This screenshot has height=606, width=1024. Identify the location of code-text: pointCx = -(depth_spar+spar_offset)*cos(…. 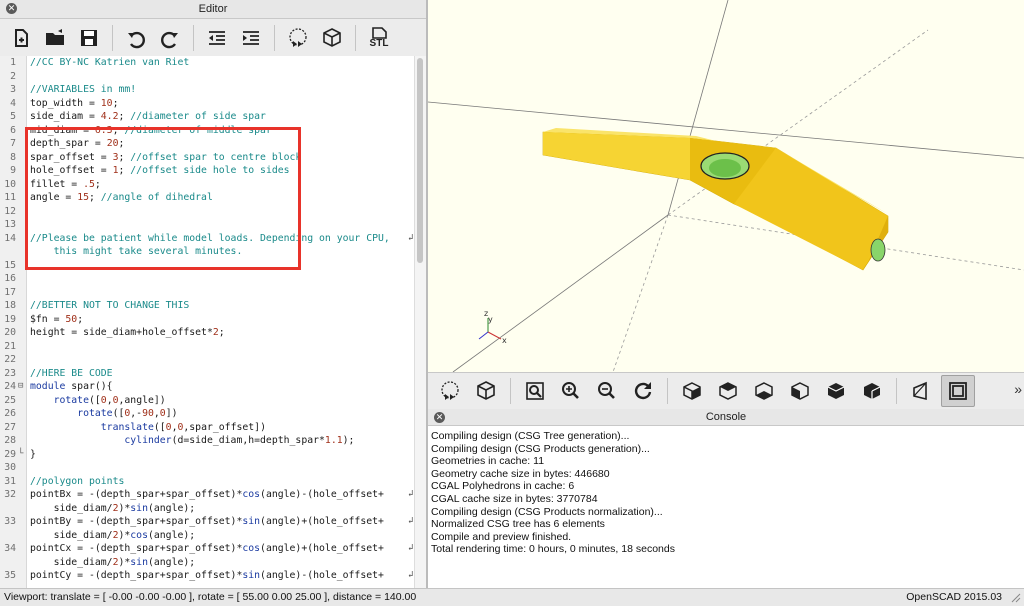
(207, 549).